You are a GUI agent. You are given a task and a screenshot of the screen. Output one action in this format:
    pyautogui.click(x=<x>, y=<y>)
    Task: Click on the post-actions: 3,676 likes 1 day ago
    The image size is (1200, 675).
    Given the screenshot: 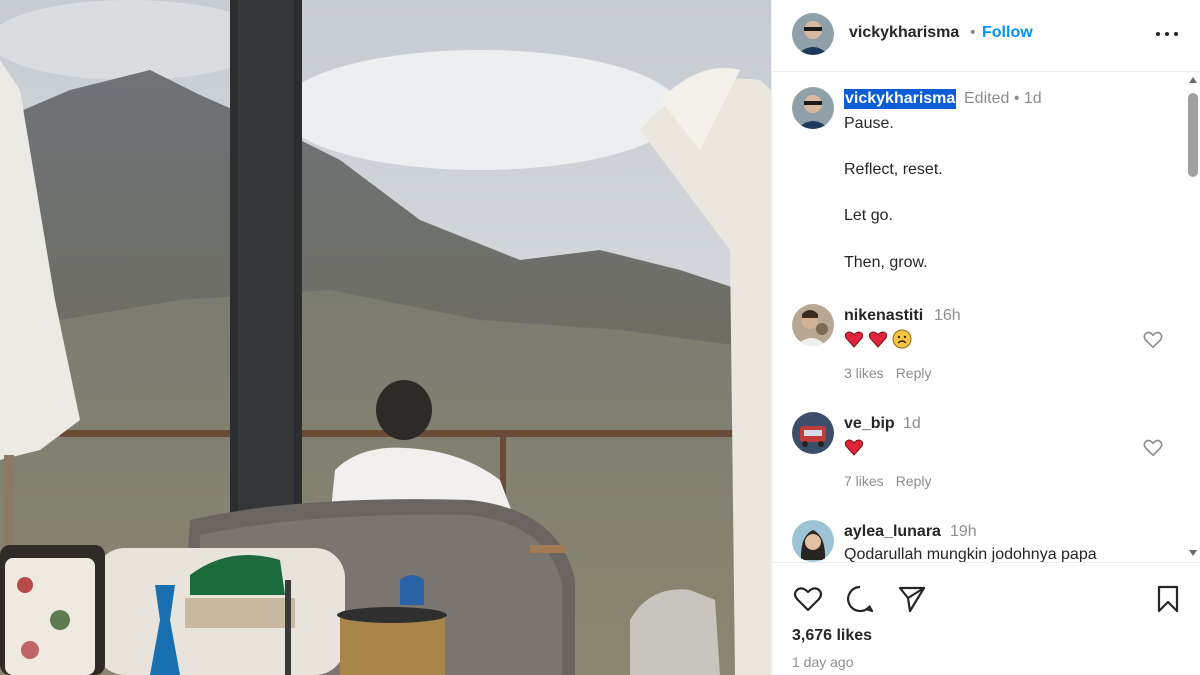 What is the action you would take?
    pyautogui.click(x=986, y=618)
    